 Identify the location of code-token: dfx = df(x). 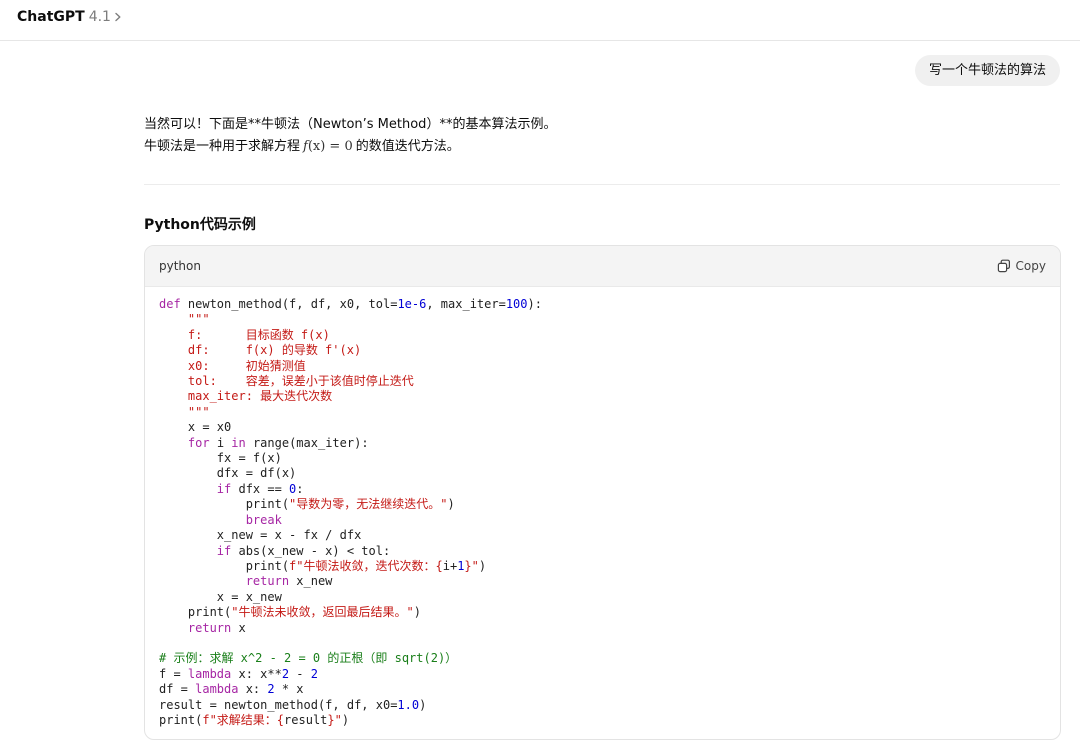
(228, 473).